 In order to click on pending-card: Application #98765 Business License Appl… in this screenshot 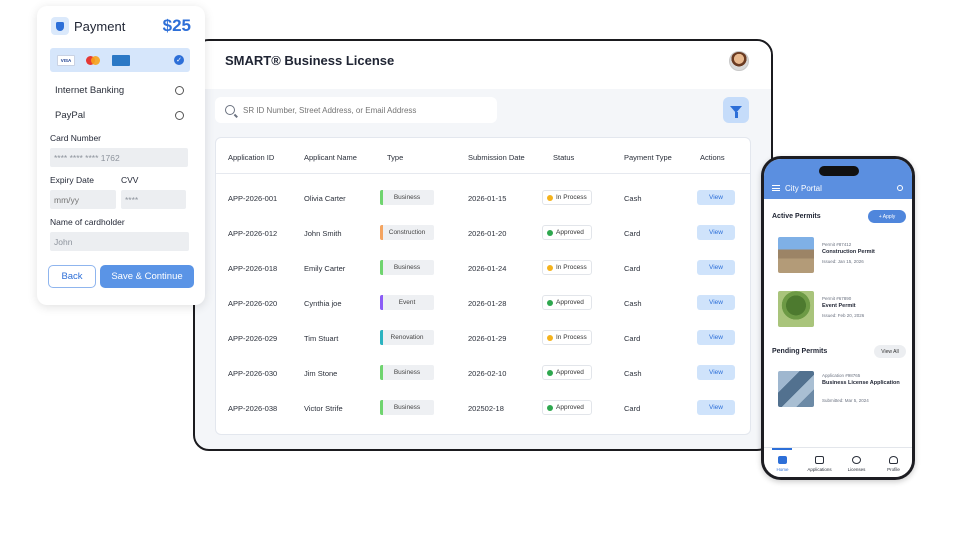, I will do `click(839, 389)`.